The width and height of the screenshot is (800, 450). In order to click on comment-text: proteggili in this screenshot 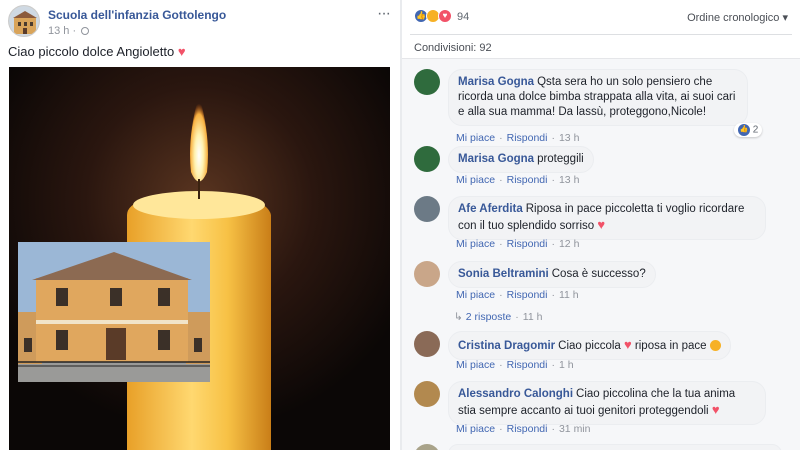, I will do `click(560, 159)`.